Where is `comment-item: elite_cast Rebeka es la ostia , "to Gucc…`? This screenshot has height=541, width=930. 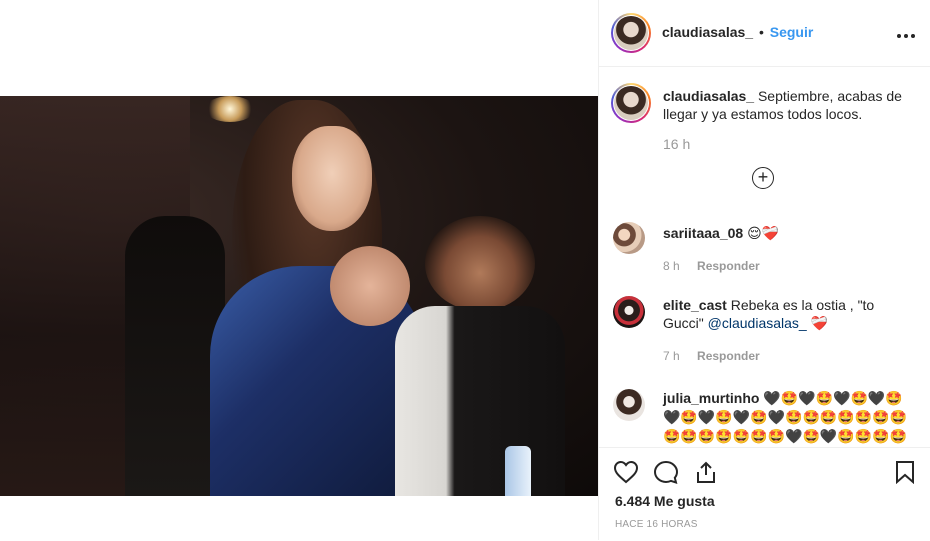
comment-item: elite_cast Rebeka es la ostia , "to Gucc… is located at coordinates (763, 330).